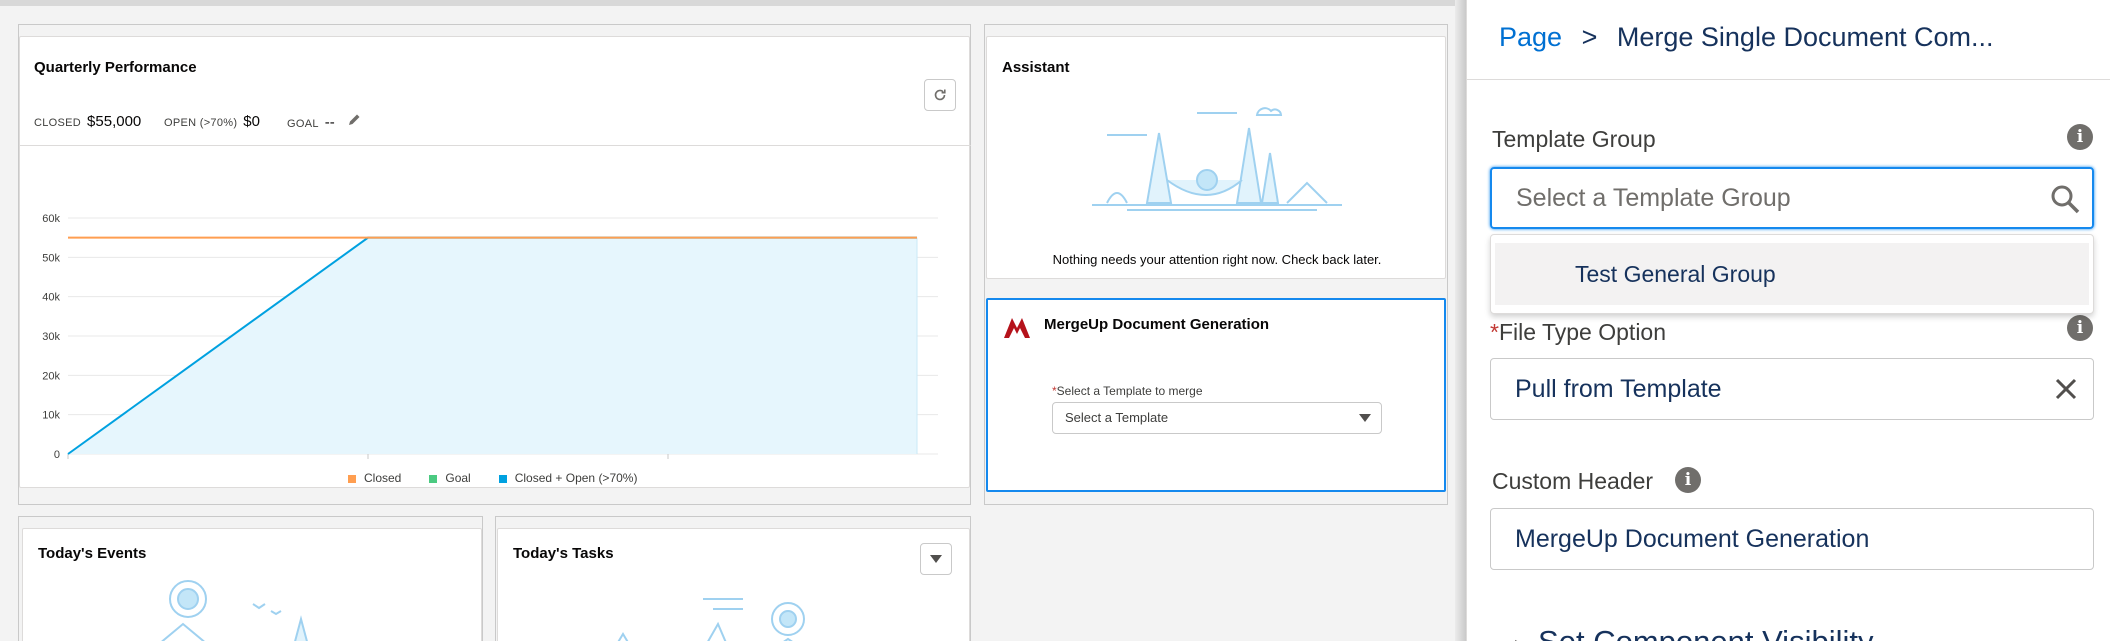 This screenshot has height=641, width=2110. What do you see at coordinates (1157, 324) in the screenshot?
I see `card-title: MergeUp Document Generation` at bounding box center [1157, 324].